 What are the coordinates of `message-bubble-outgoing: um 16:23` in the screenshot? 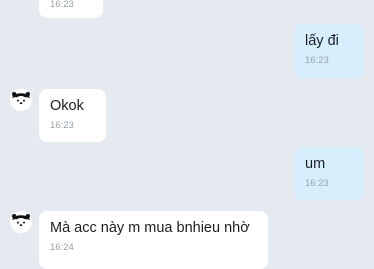 It's located at (328, 173).